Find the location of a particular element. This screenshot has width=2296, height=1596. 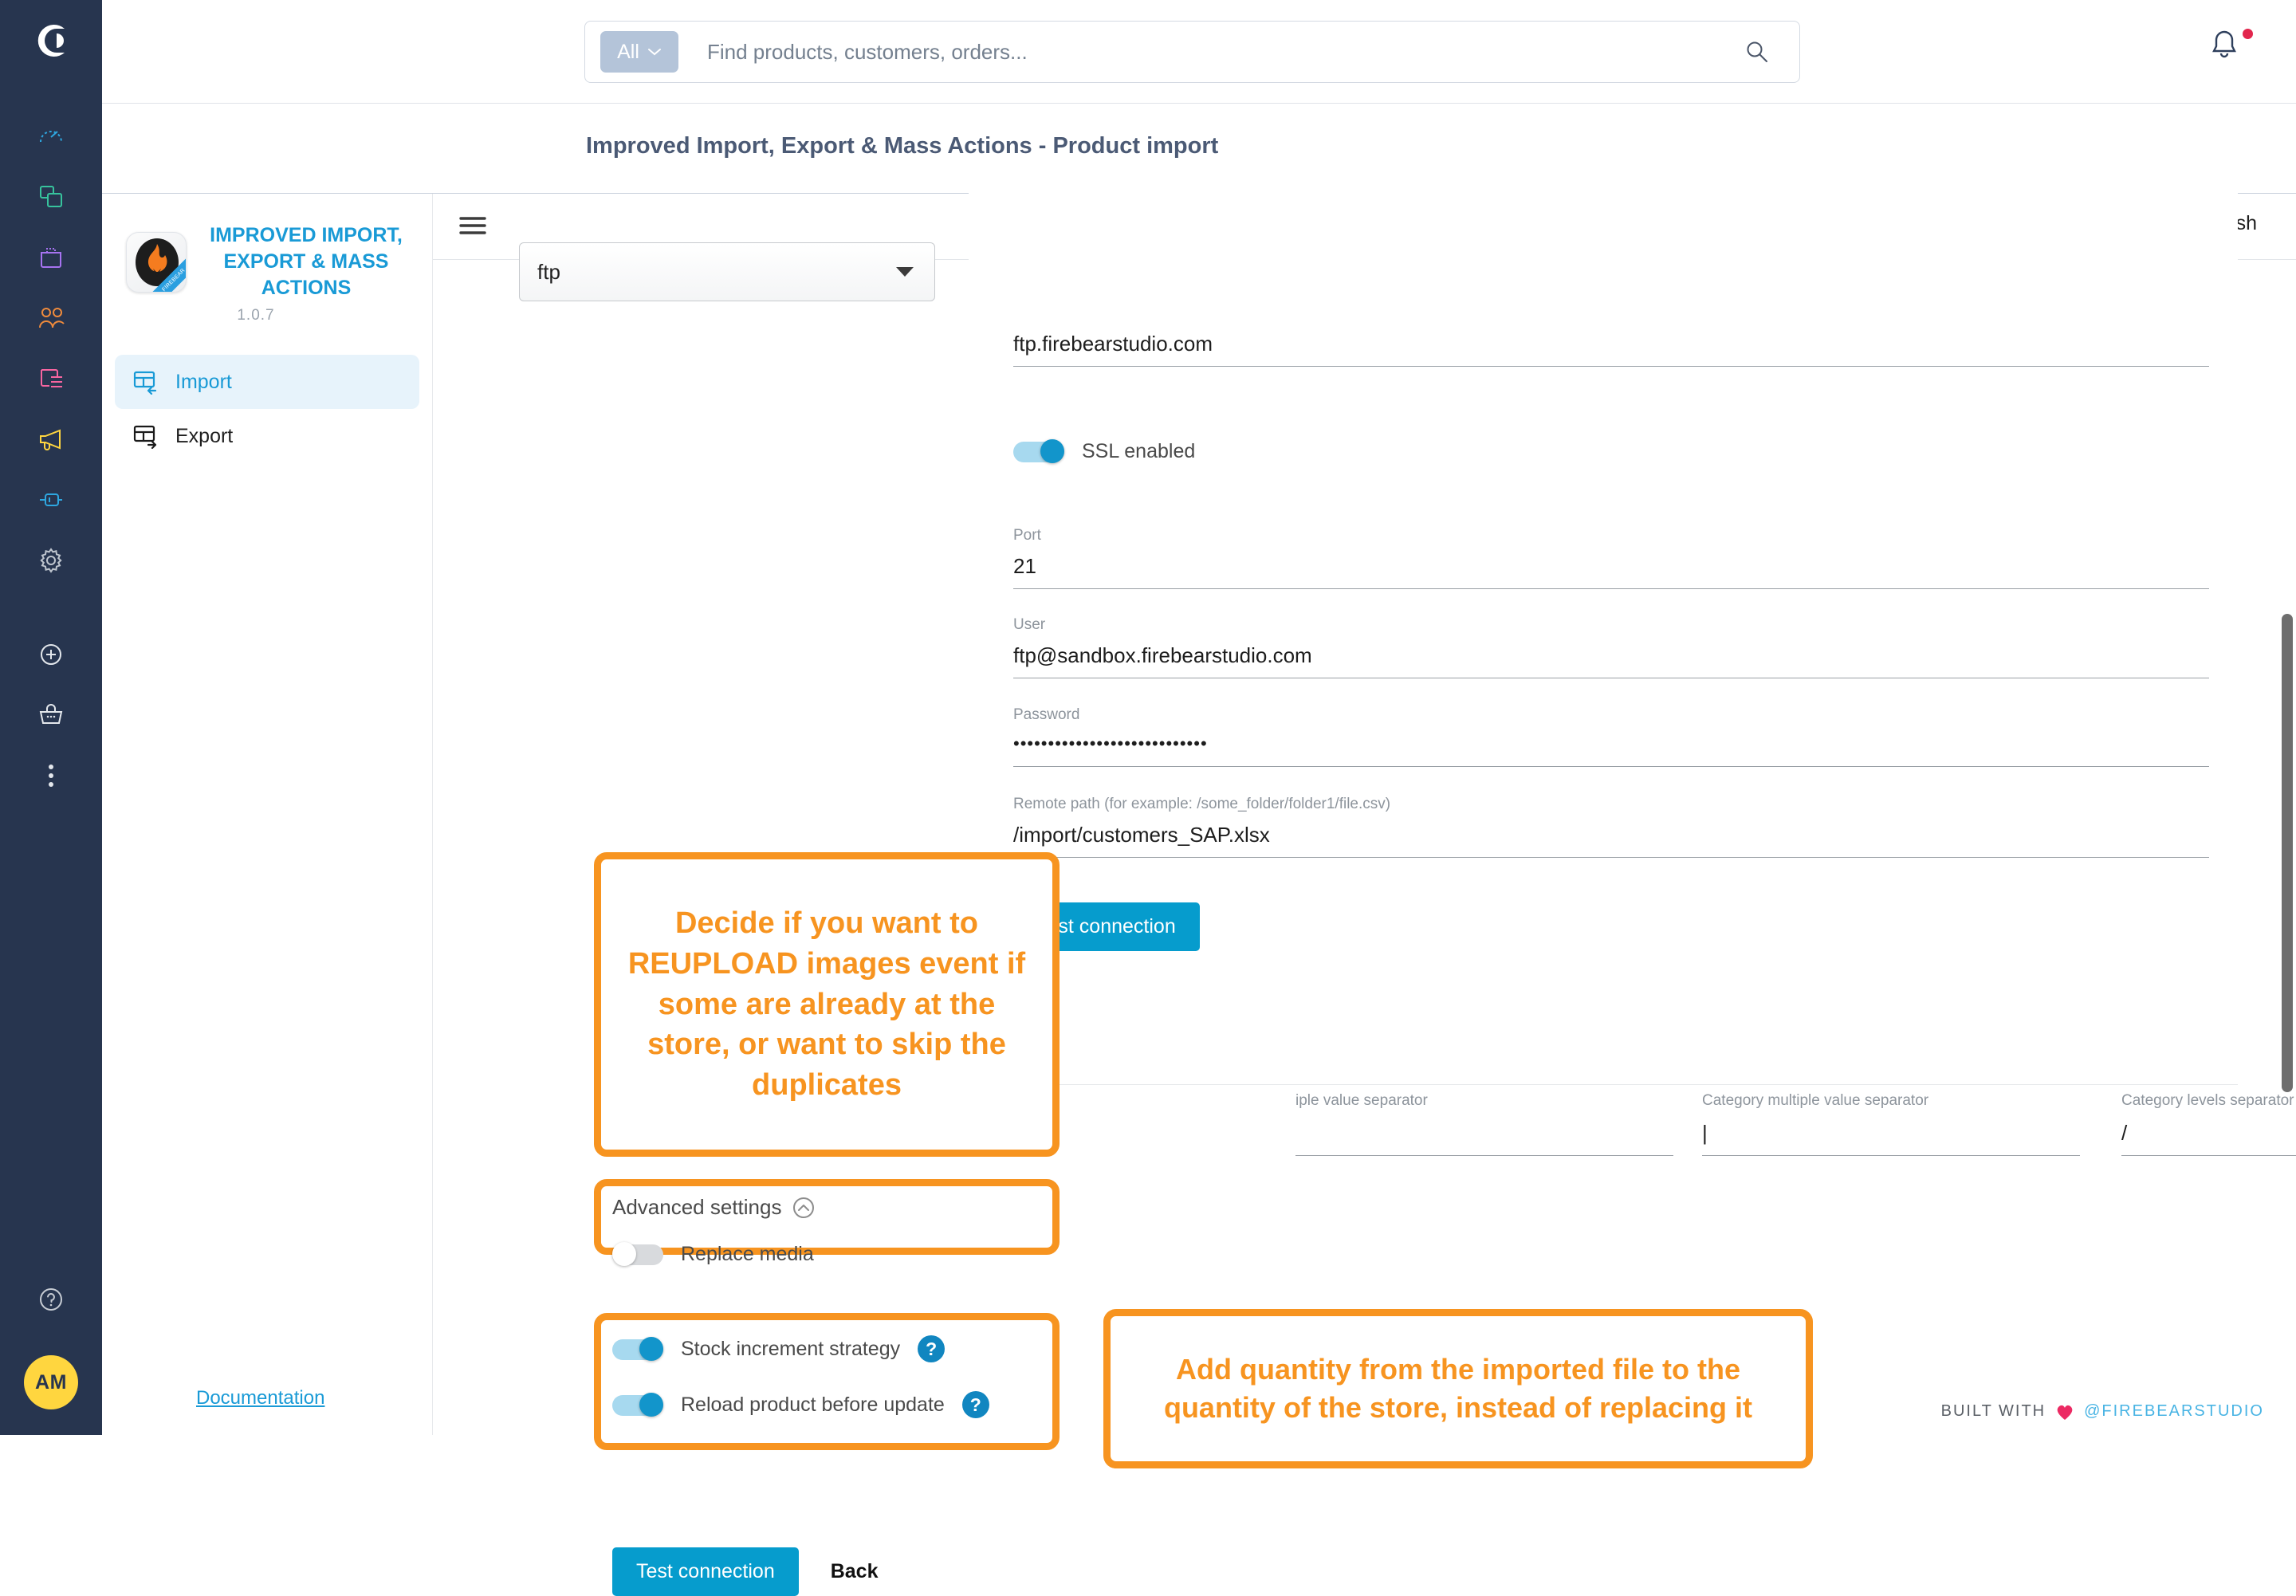

advanced-settings-block: Advanced settings Replace media is located at coordinates (827, 1230).